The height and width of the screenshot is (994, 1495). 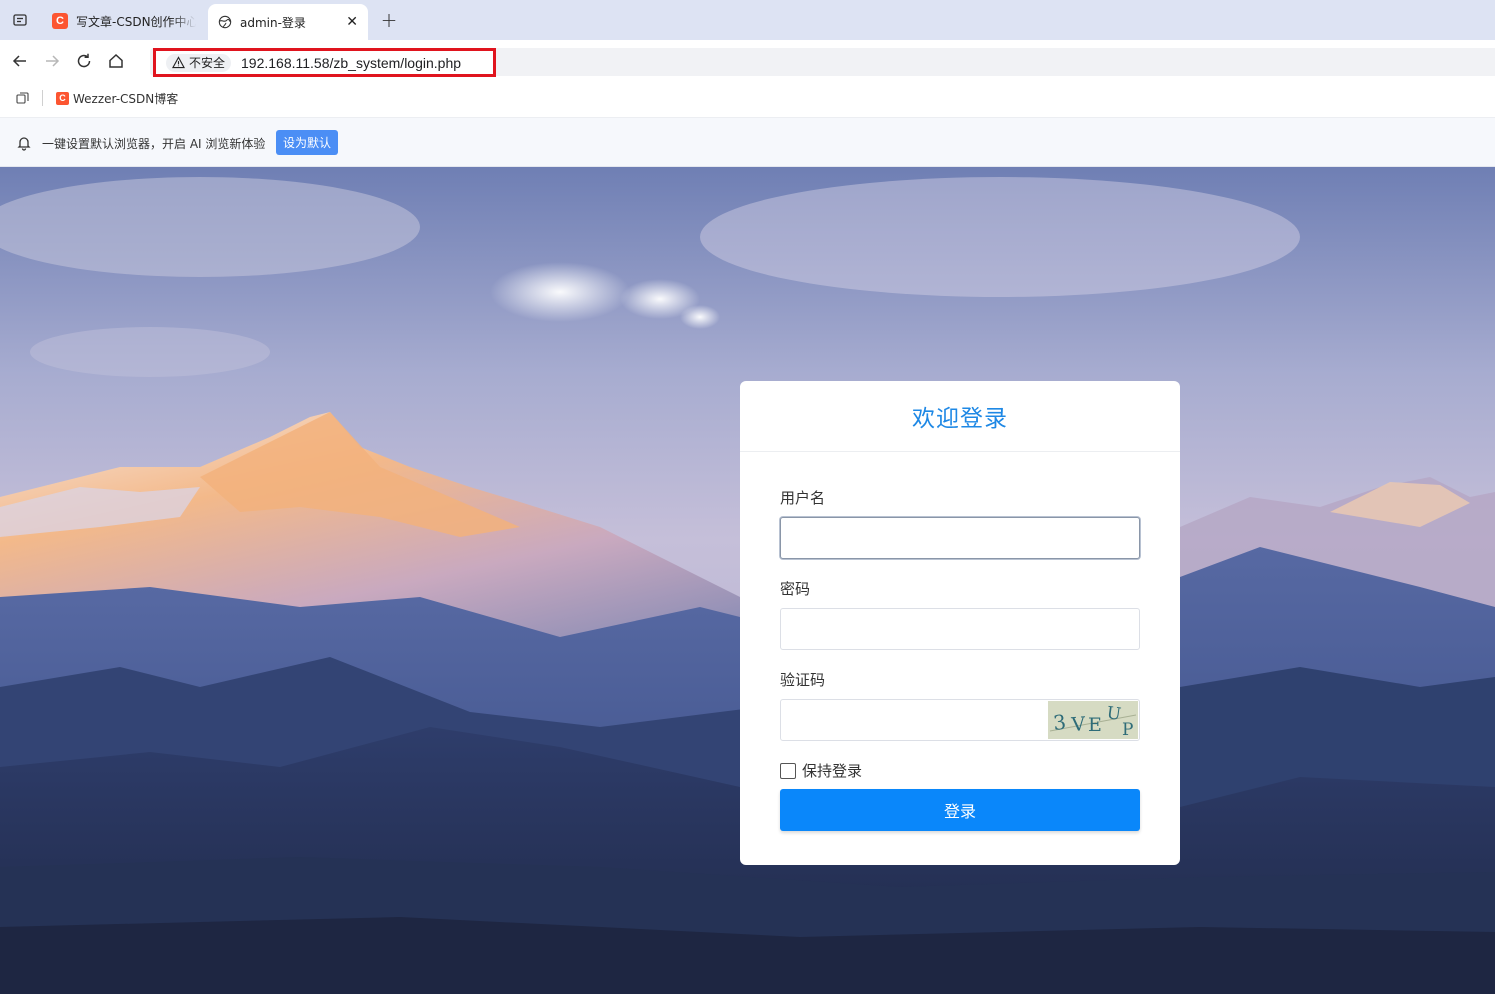 What do you see at coordinates (1095, 725) in the screenshot?
I see `svg-text: E` at bounding box center [1095, 725].